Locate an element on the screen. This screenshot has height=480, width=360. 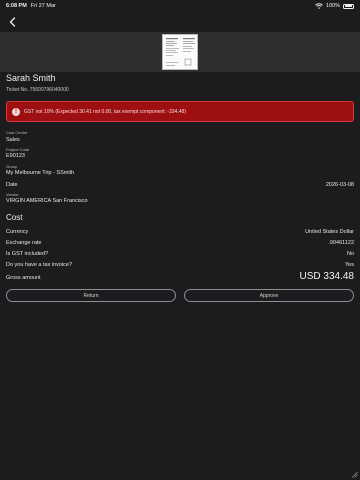
battery-percent: 100% is located at coordinates (332, 6).